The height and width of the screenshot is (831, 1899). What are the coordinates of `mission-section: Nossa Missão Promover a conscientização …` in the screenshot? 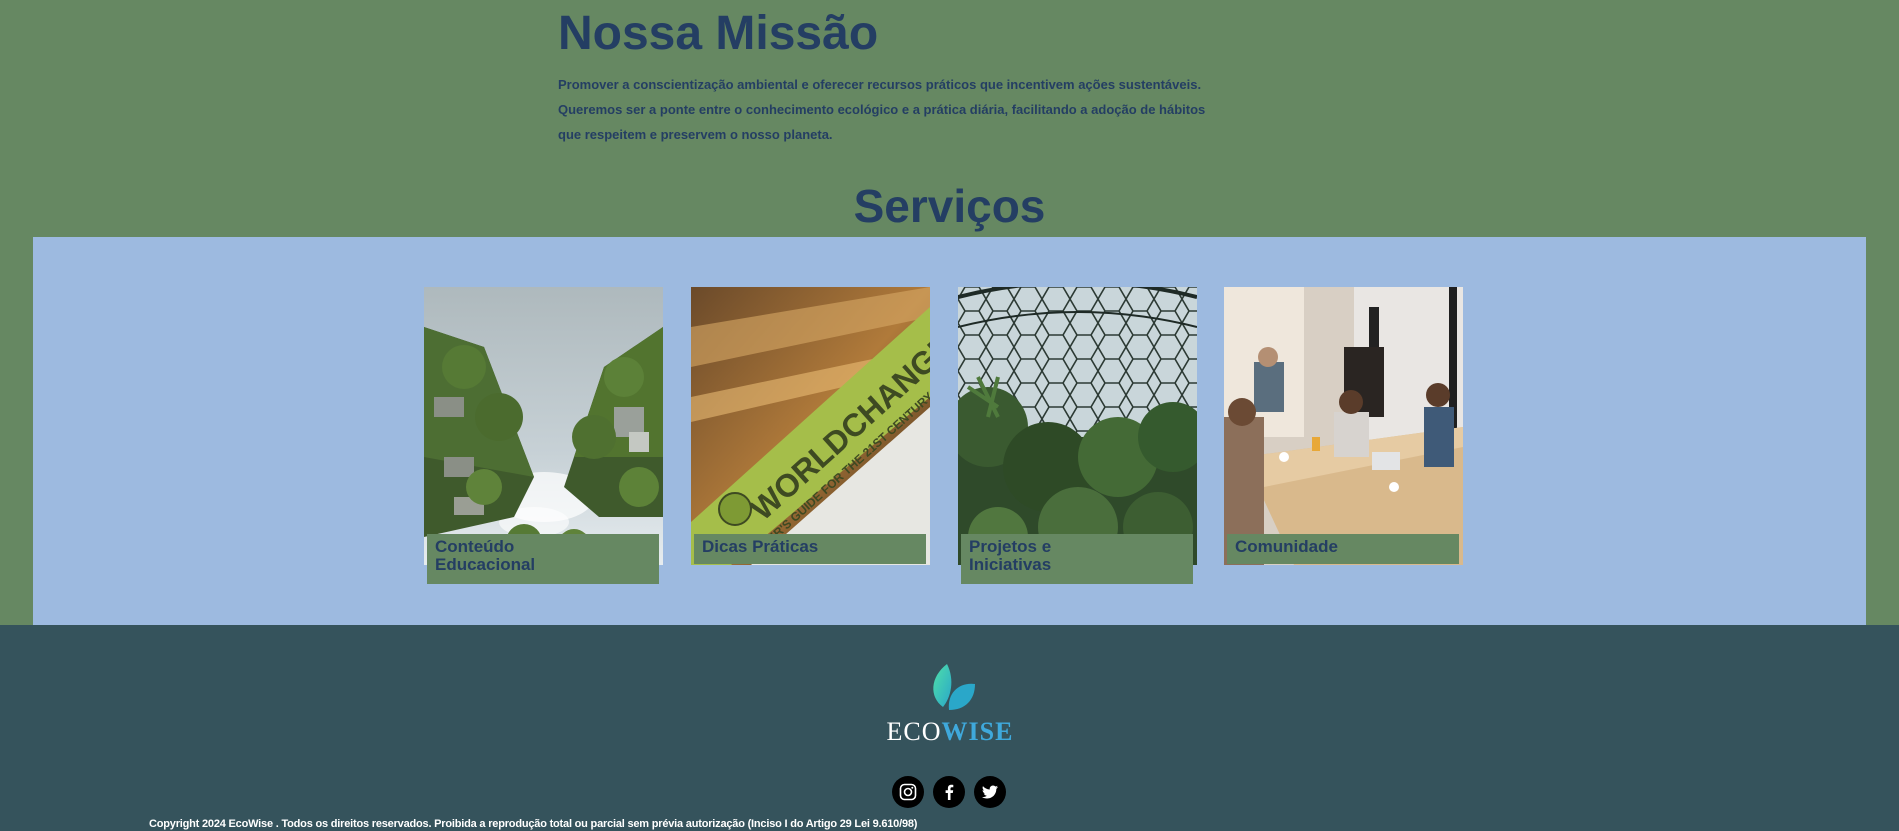 It's located at (898, 76).